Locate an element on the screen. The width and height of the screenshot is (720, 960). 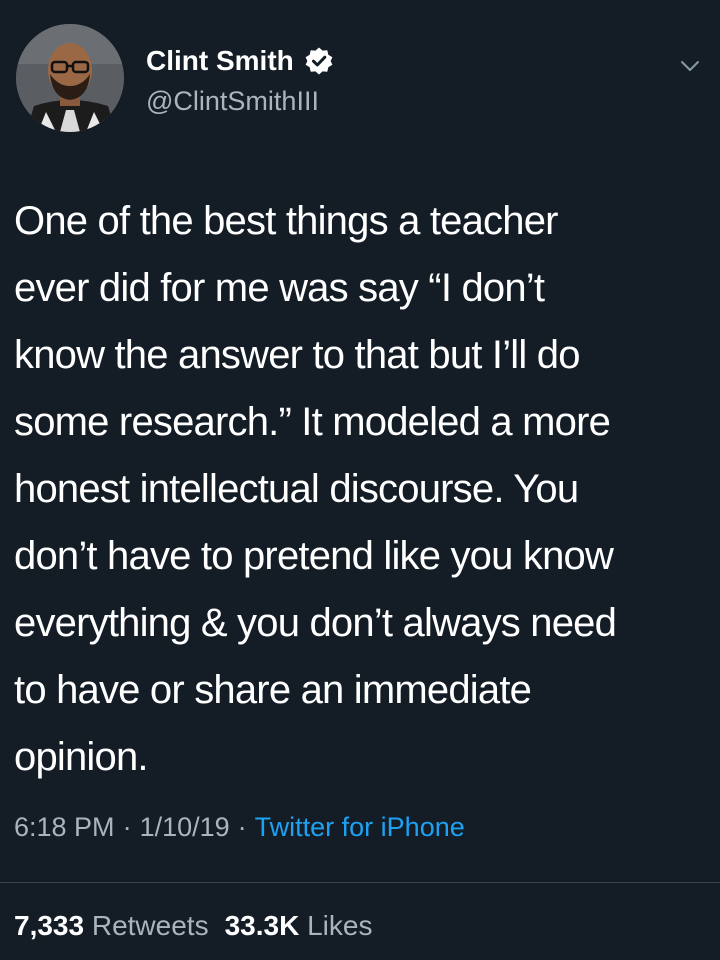
tweet-meta: 6:18 PM · 1/10/19 · Twitter for iPhone is located at coordinates (239, 827).